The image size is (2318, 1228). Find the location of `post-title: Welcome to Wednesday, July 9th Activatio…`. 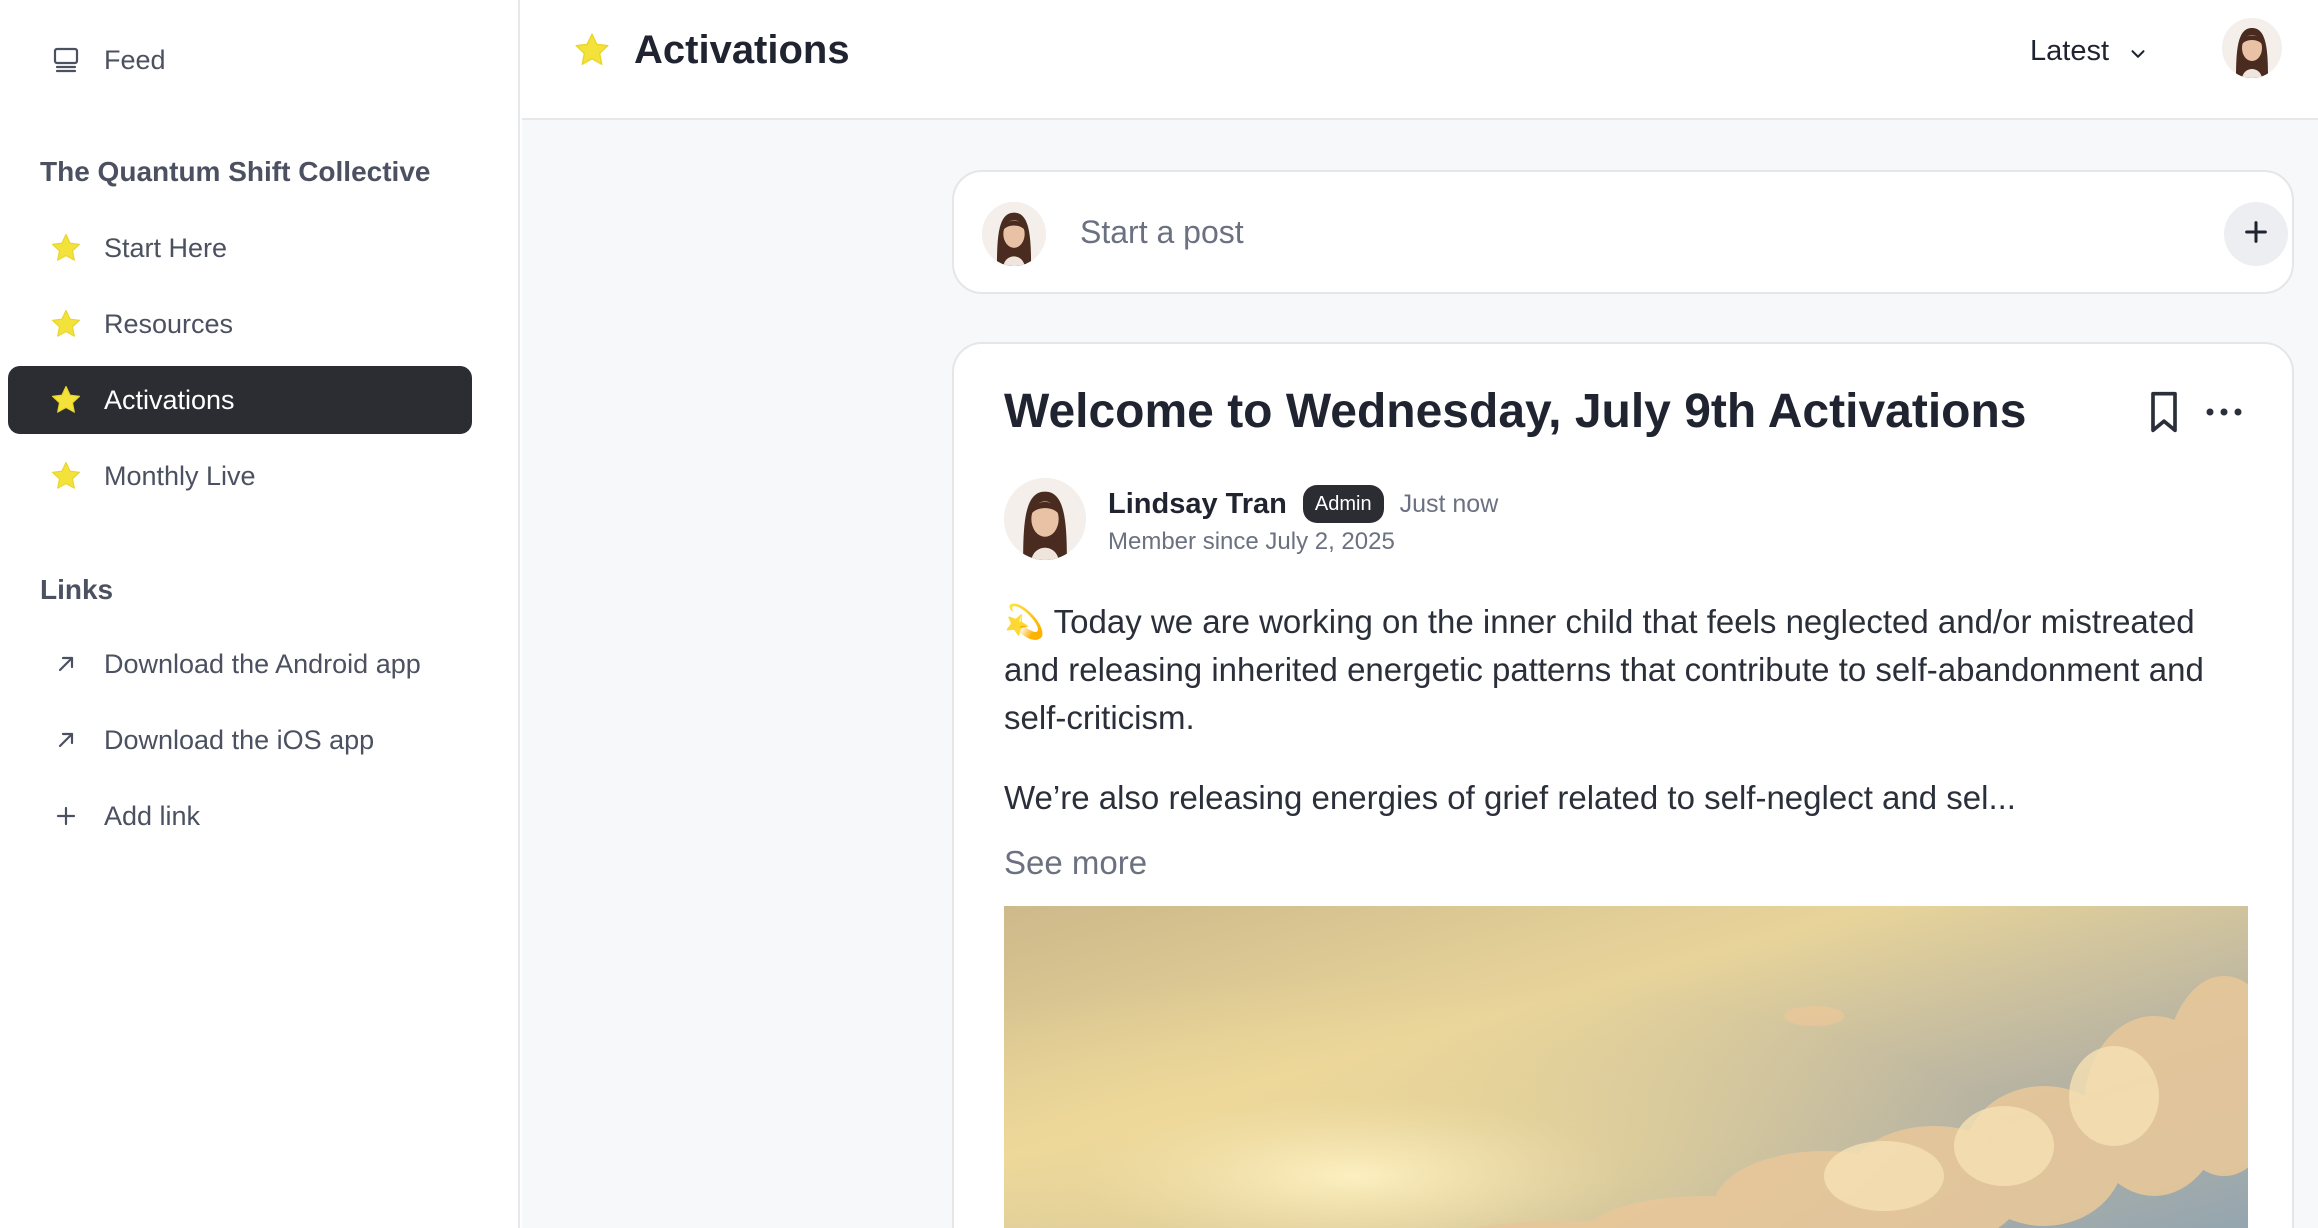

post-title: Welcome to Wednesday, July 9th Activatio… is located at coordinates (1515, 411).